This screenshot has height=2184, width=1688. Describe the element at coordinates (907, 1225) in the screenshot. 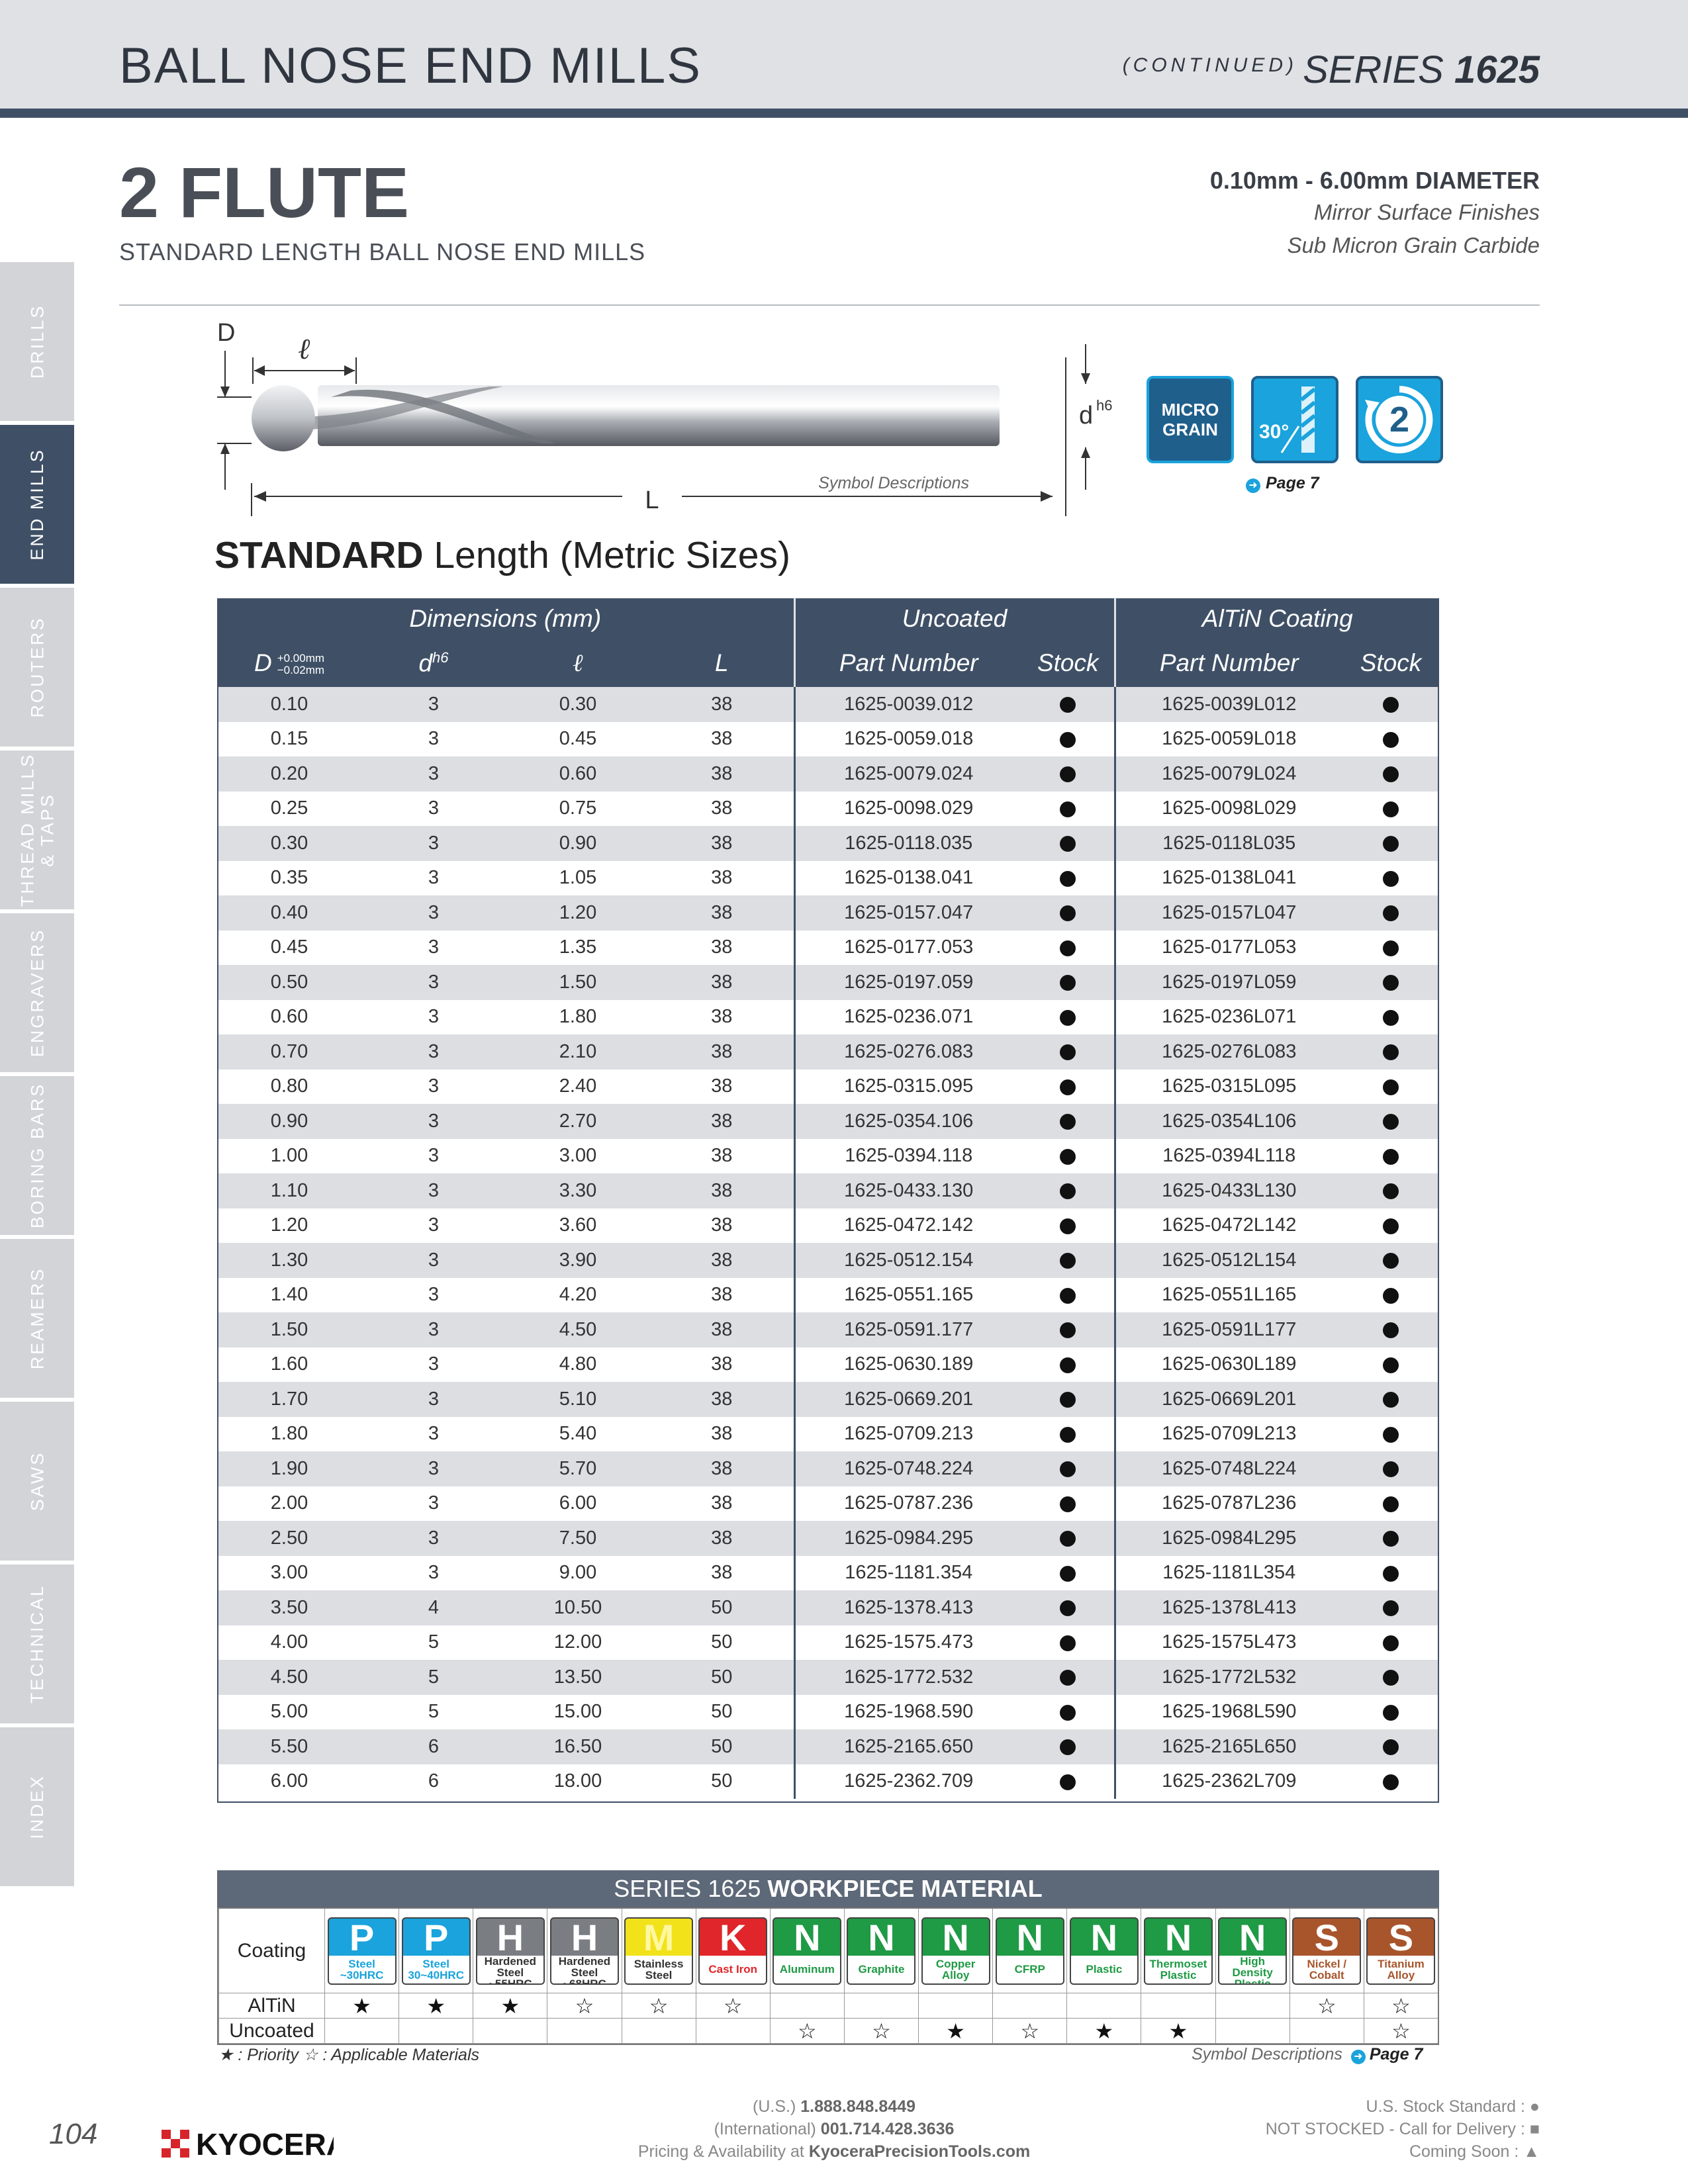

I see `cell-uncoated-part: 1625-0472.142` at that location.